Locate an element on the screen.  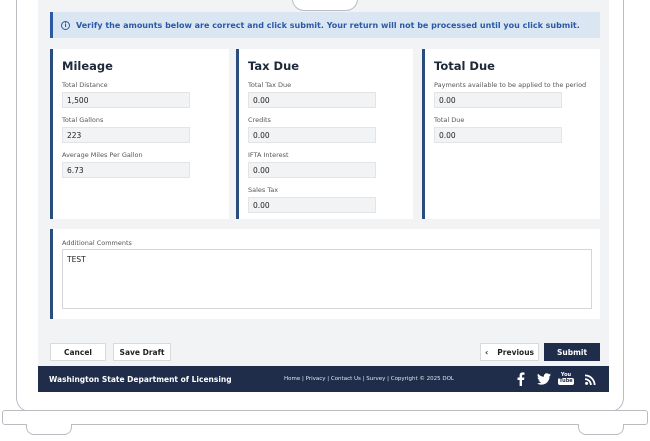
info-icon: i is located at coordinates (65, 25).